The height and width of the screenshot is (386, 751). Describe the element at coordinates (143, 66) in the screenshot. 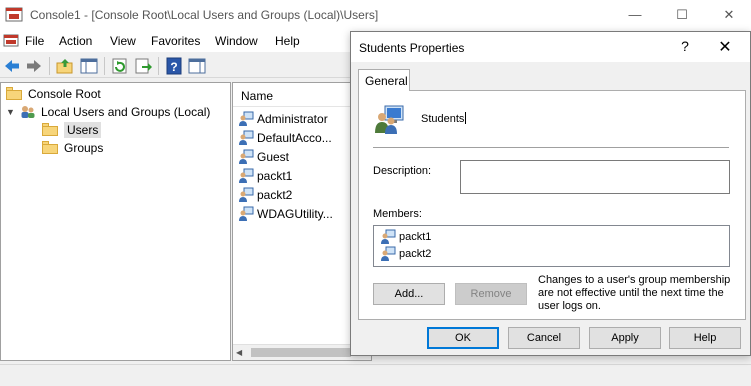

I see `export-list-icon` at that location.